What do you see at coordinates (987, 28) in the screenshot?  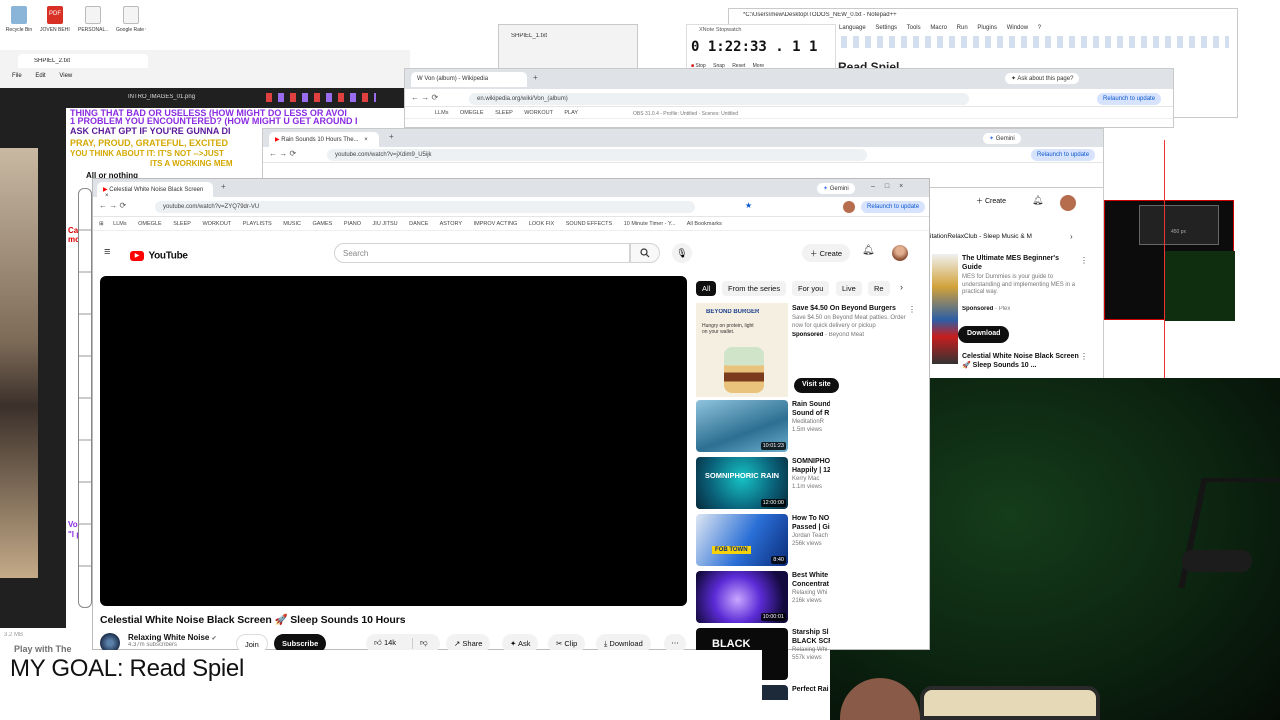 I see `menu-plugins: Plugins` at bounding box center [987, 28].